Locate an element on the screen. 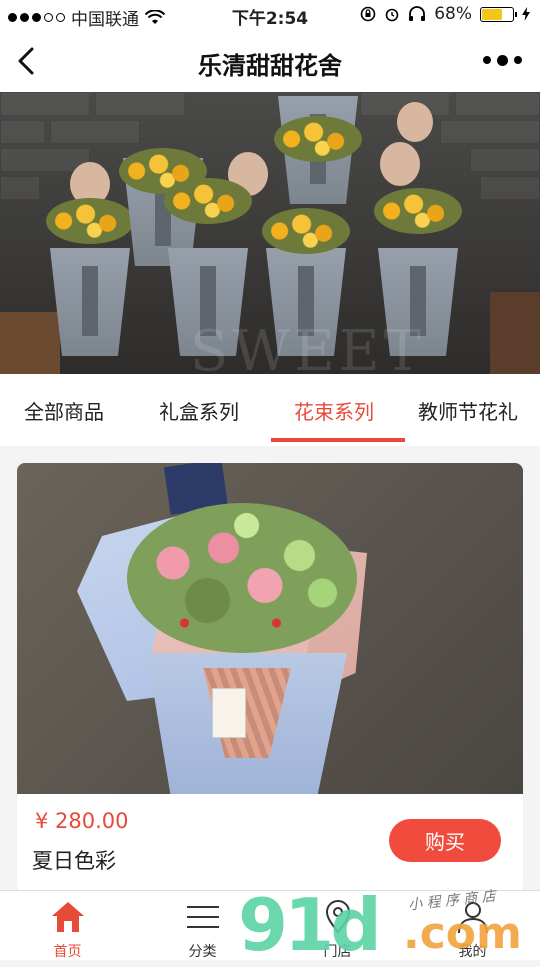  tabbar-label-home: 首页 is located at coordinates (67, 952).